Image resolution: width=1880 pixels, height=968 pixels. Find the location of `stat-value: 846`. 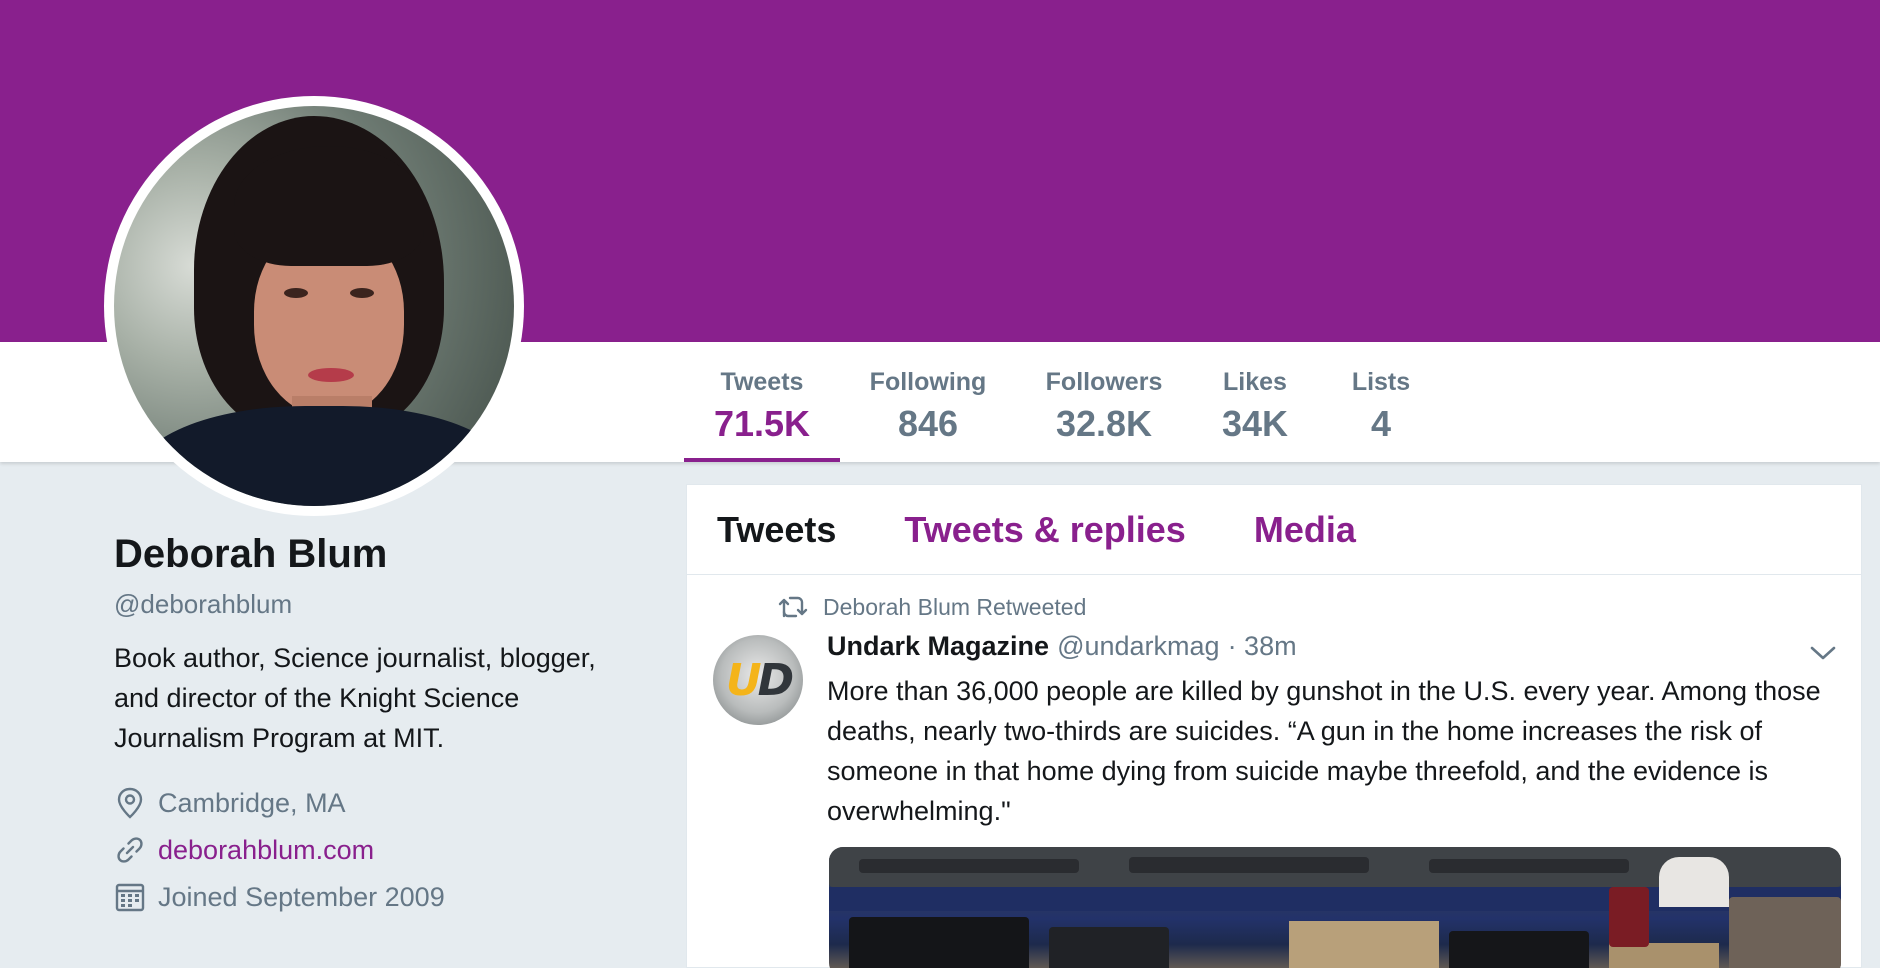

stat-value: 846 is located at coordinates (928, 423).